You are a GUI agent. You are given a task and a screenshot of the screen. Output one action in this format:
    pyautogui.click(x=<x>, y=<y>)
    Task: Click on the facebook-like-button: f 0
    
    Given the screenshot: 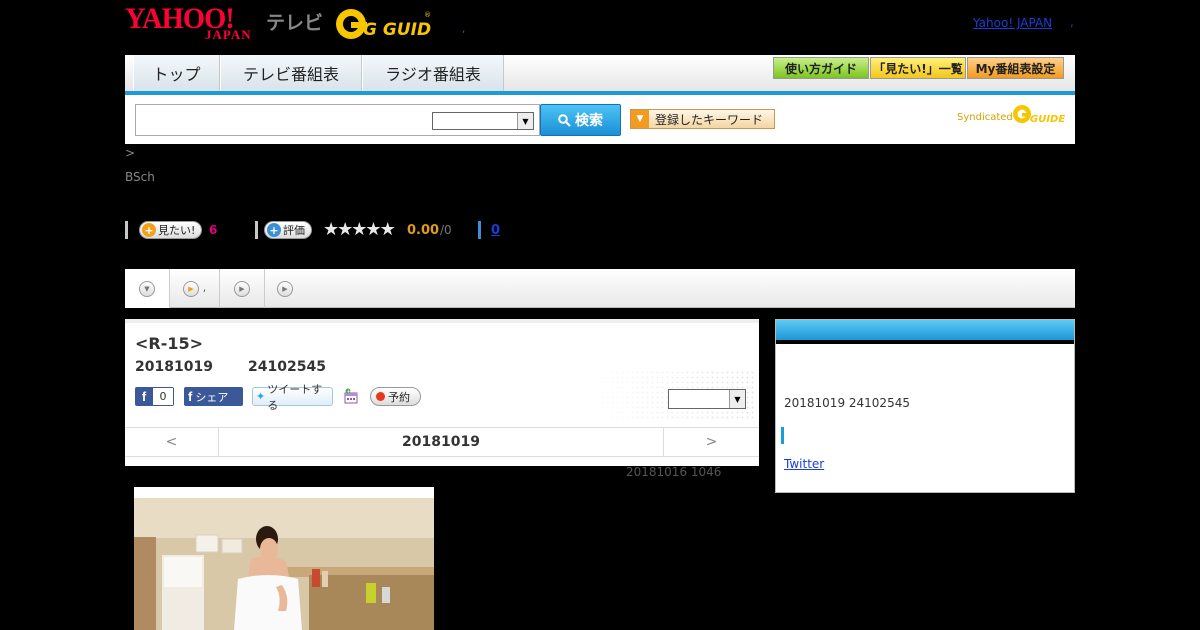 What is the action you would take?
    pyautogui.click(x=154, y=396)
    